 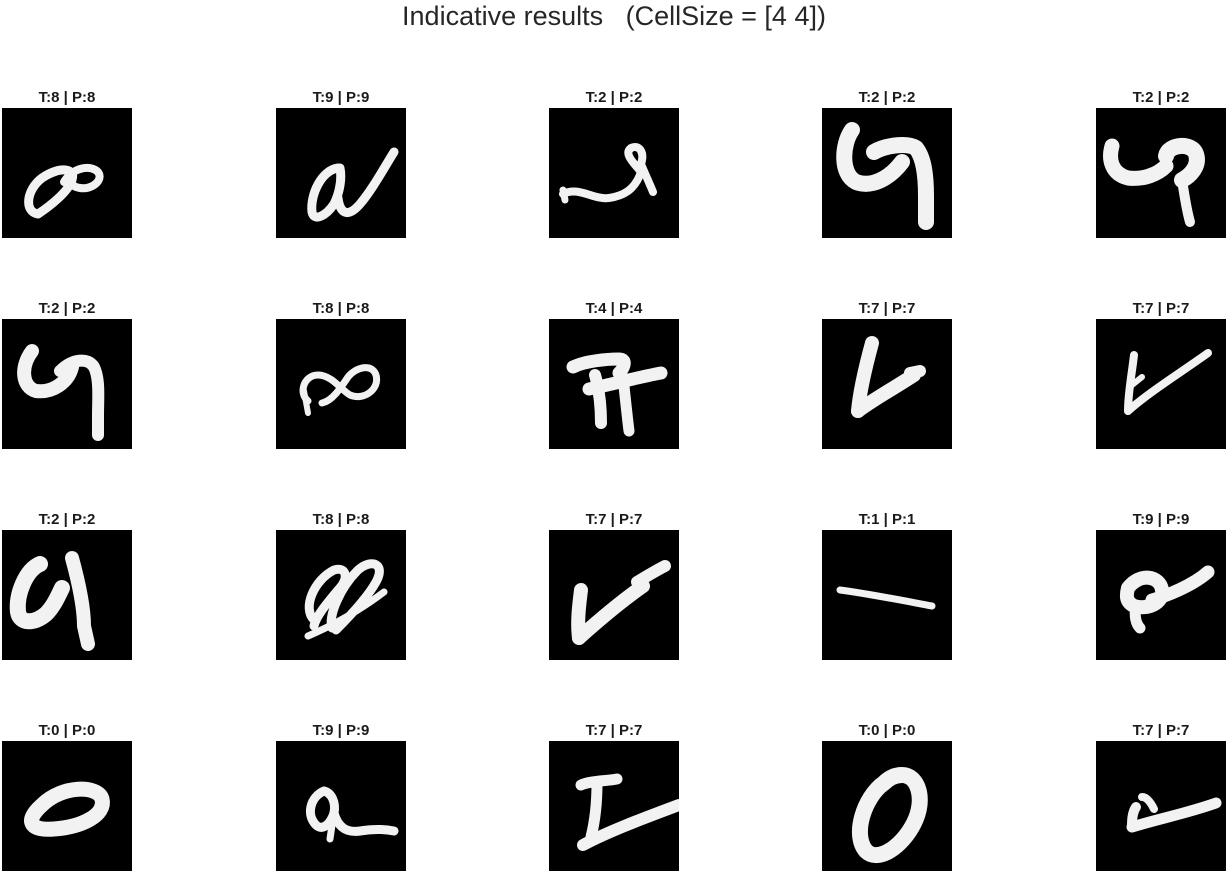 I want to click on figure-title: Indicative results (CellSize = [4 4]), so click(x=614, y=16).